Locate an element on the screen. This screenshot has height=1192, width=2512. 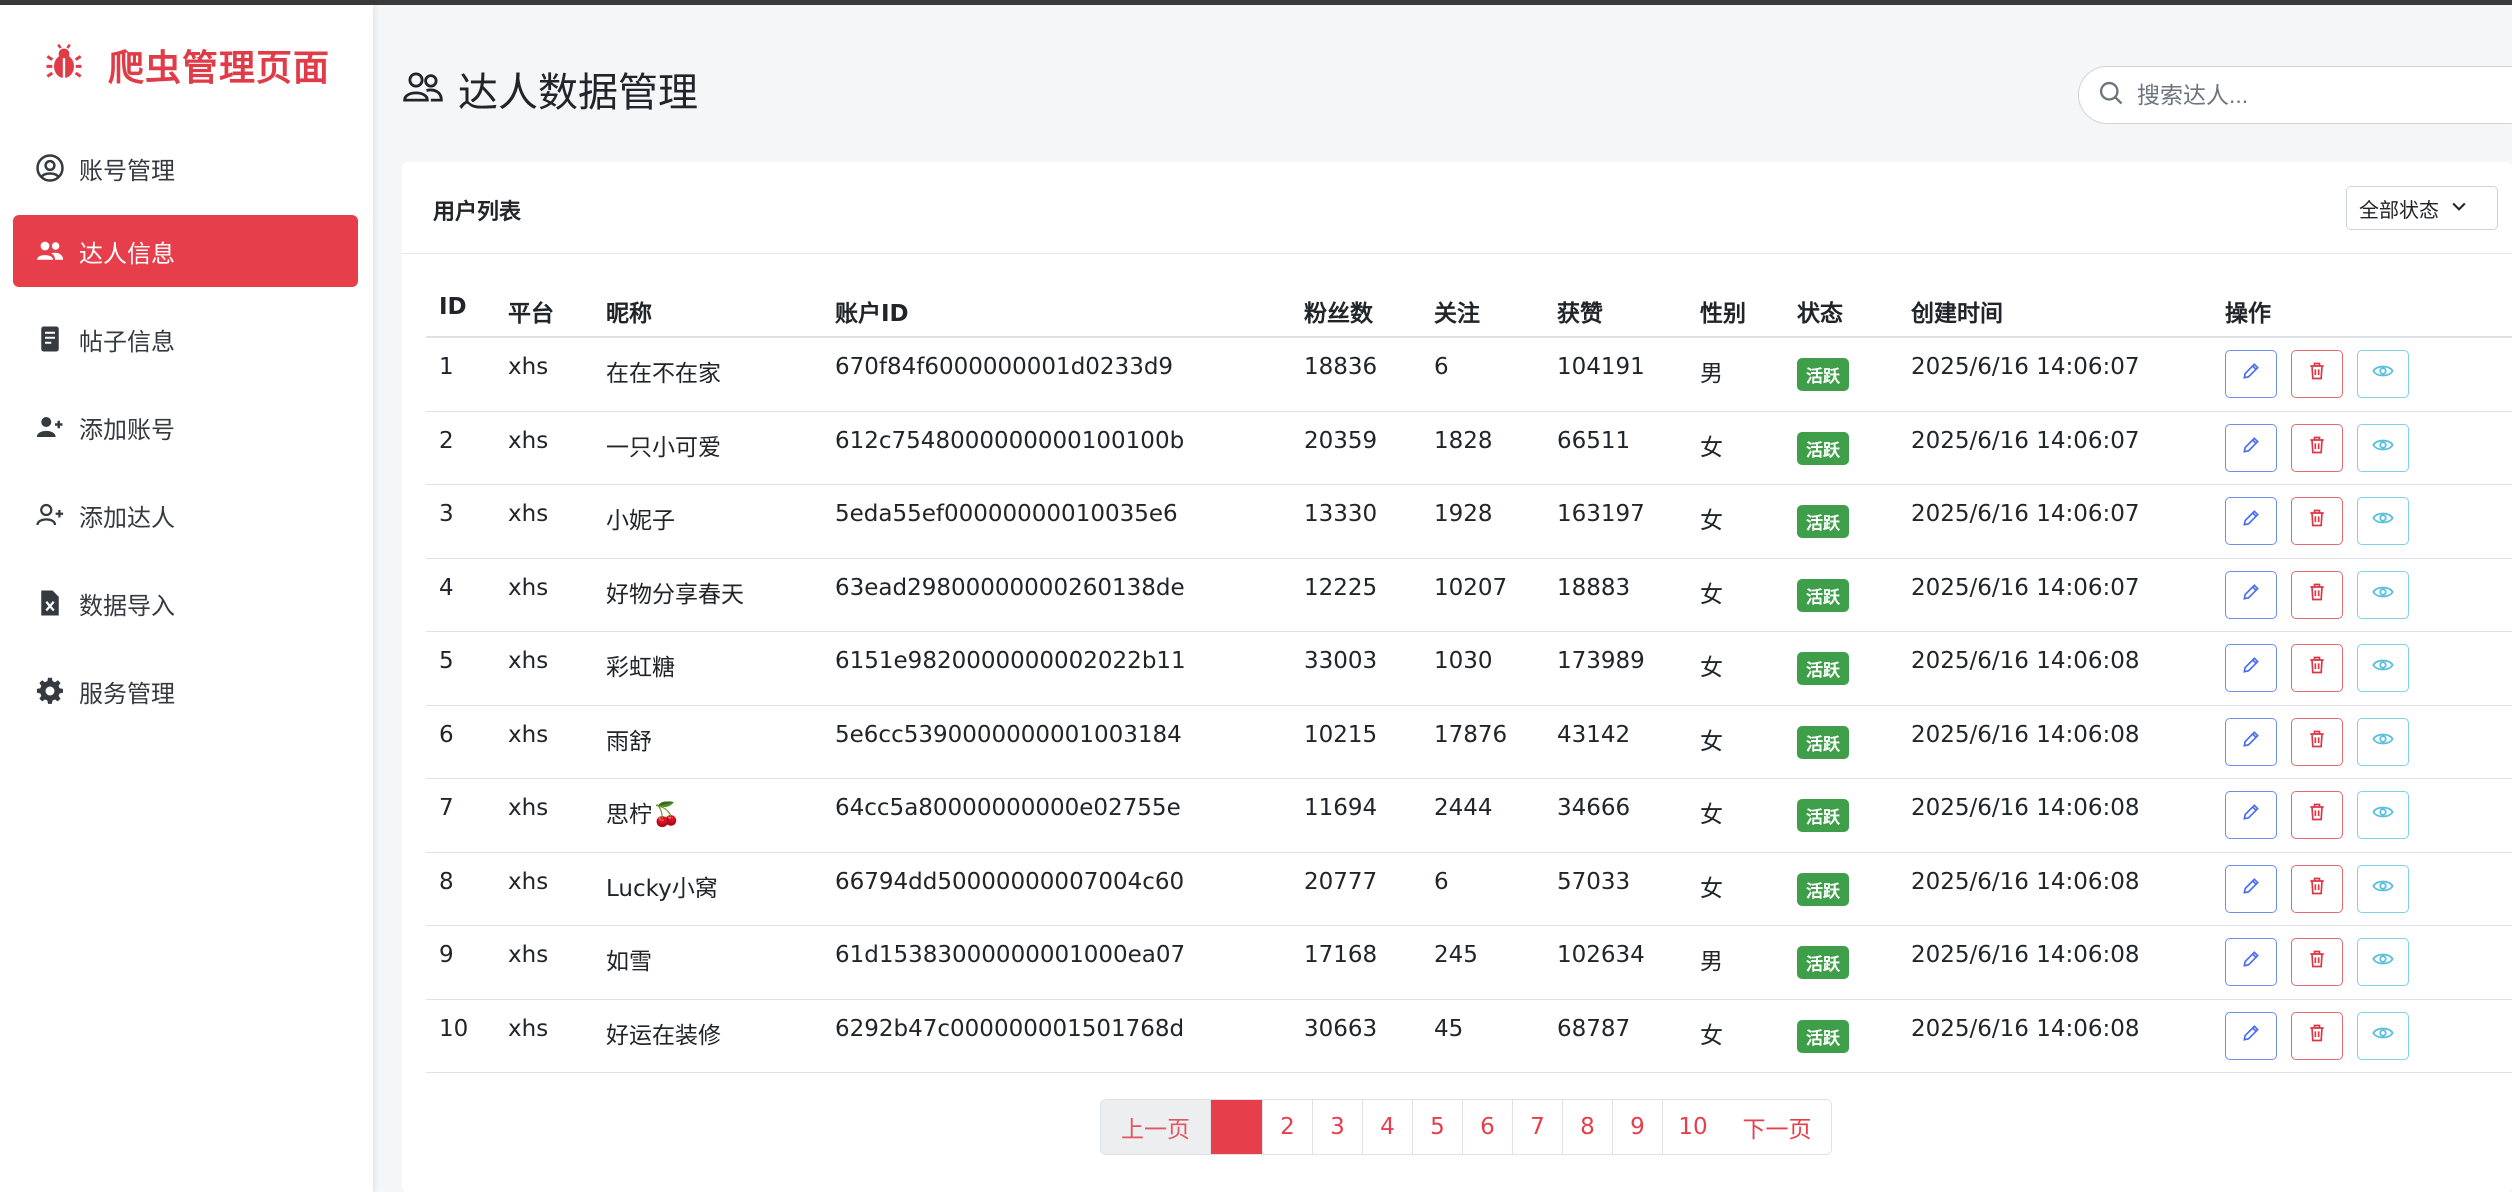
sidebar-item-account-management: 账号管理 is located at coordinates (185, 168).